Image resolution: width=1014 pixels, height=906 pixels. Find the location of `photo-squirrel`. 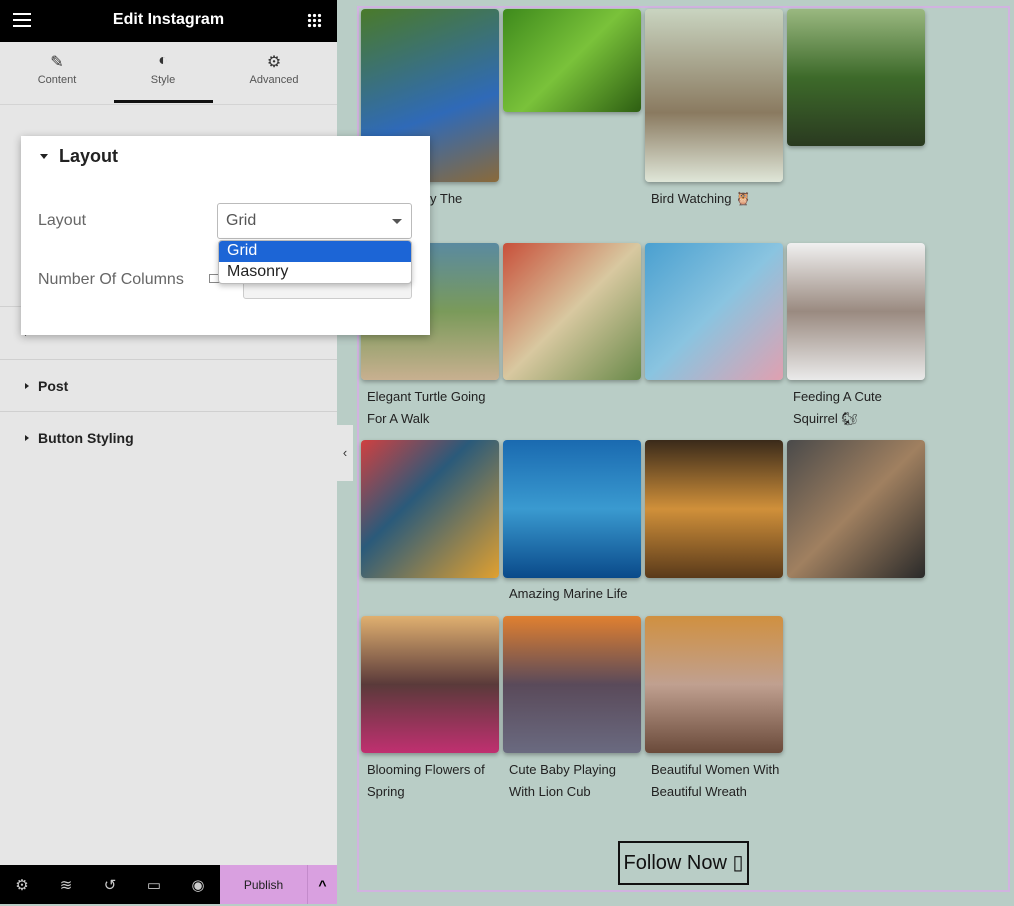

photo-squirrel is located at coordinates (856, 311).